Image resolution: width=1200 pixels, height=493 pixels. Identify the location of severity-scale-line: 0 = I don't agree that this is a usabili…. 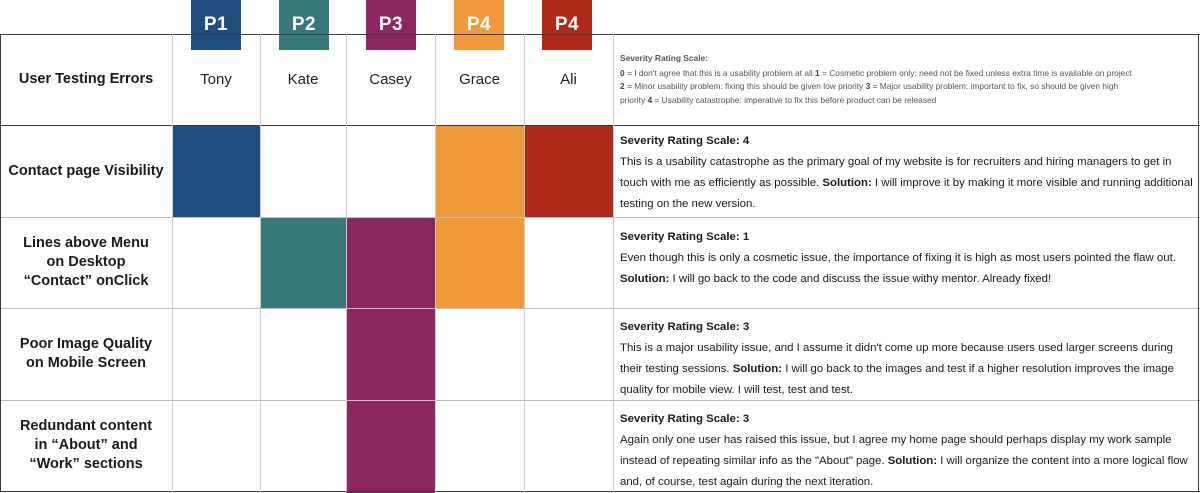
(876, 73).